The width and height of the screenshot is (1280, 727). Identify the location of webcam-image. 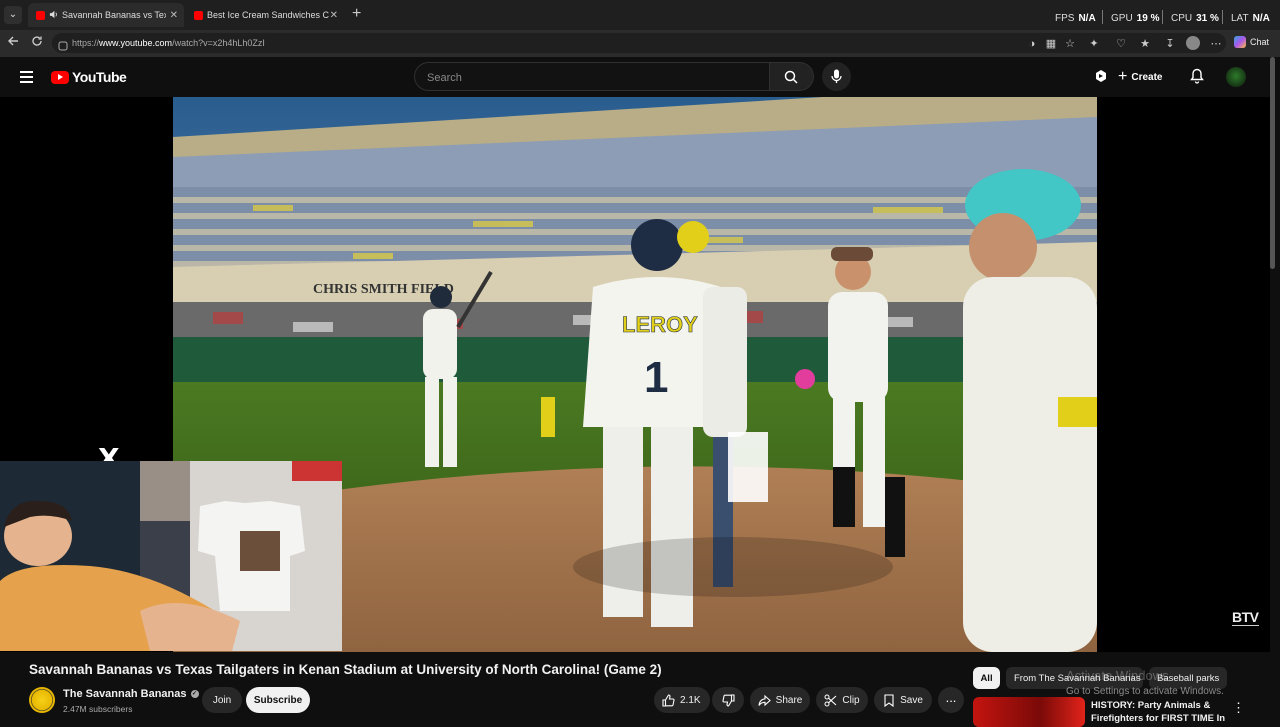
(171, 556).